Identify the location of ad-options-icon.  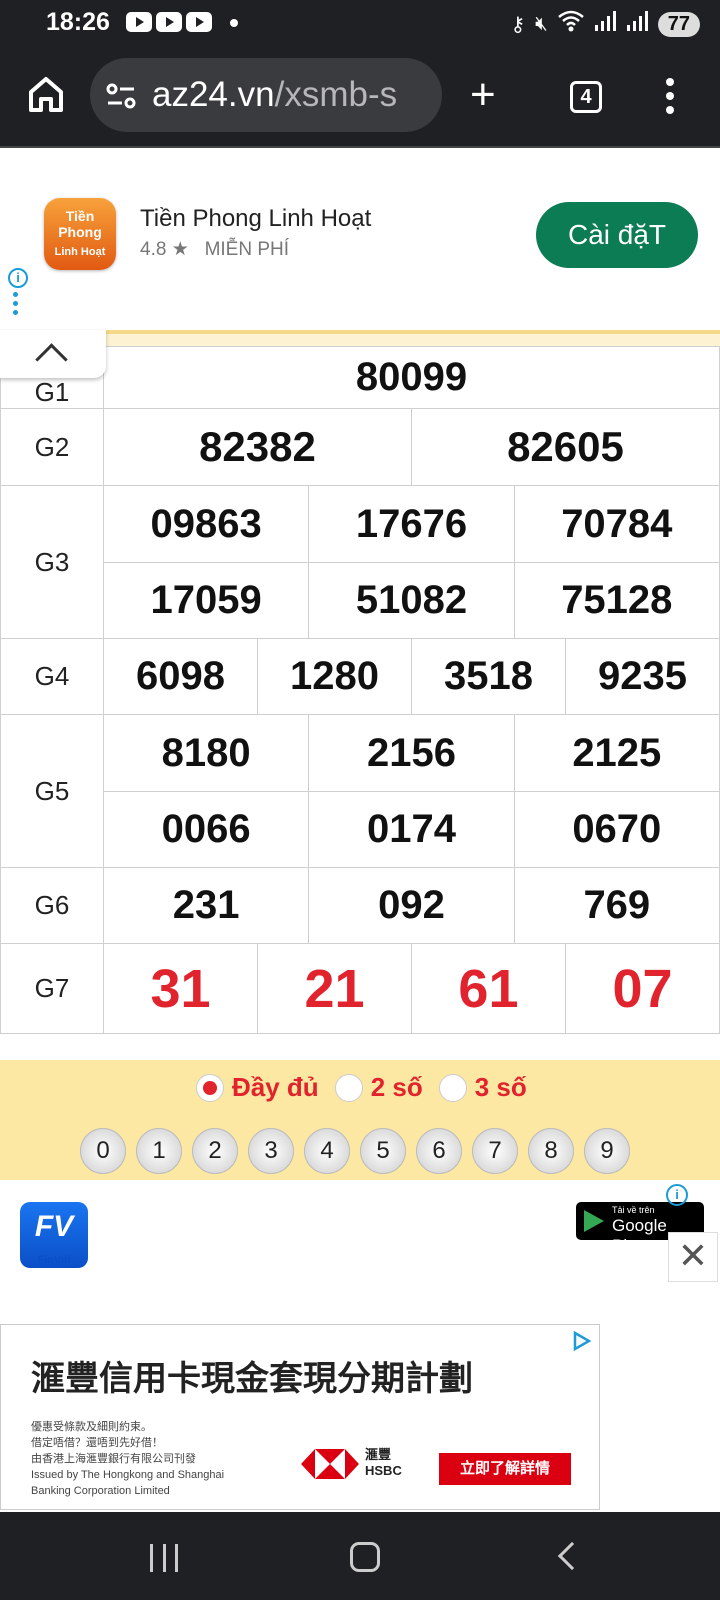
(16, 305).